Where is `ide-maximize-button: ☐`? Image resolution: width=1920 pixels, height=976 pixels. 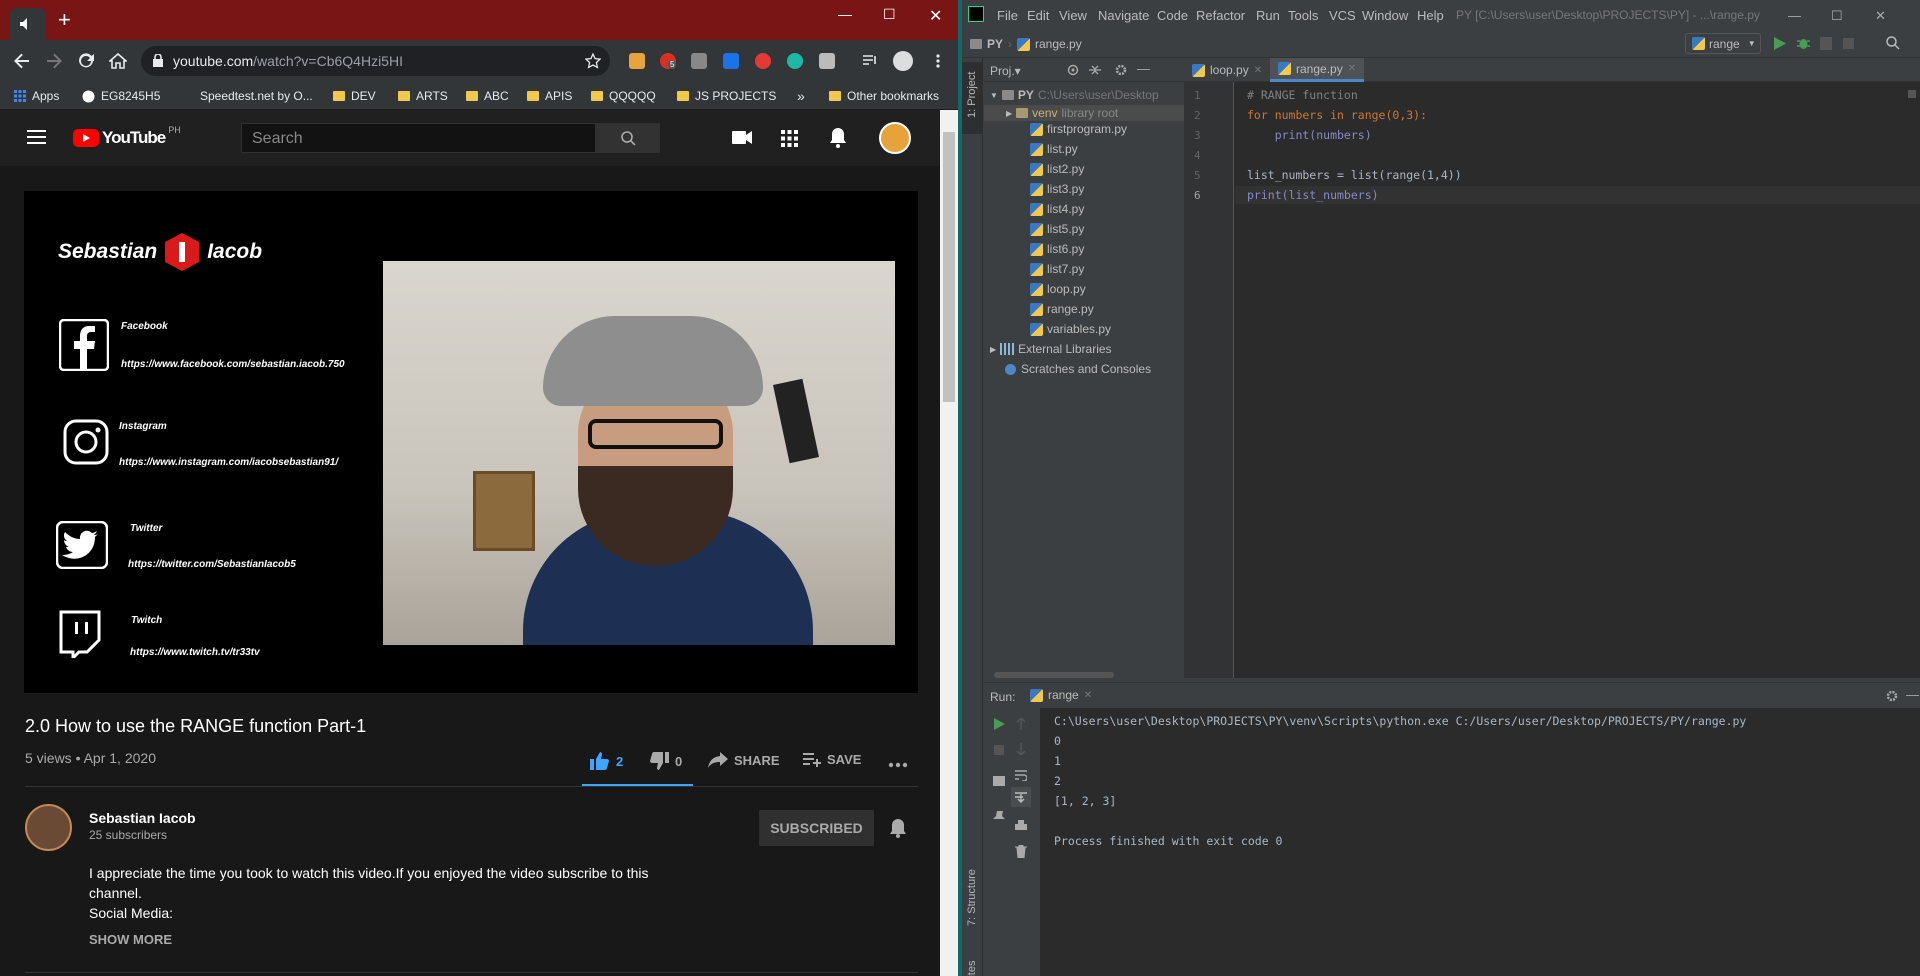
ide-maximize-button: ☐ is located at coordinates (1837, 16).